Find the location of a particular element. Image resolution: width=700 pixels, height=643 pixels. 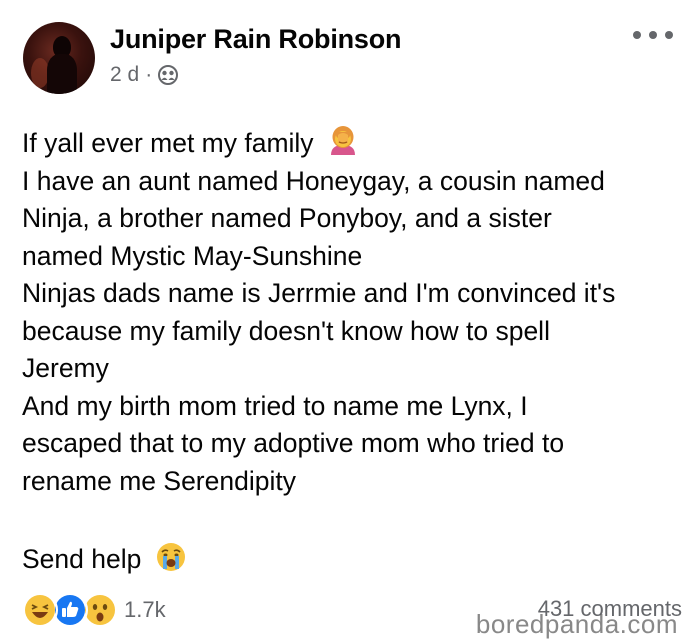

post-meta: 2 d · is located at coordinates (144, 75).